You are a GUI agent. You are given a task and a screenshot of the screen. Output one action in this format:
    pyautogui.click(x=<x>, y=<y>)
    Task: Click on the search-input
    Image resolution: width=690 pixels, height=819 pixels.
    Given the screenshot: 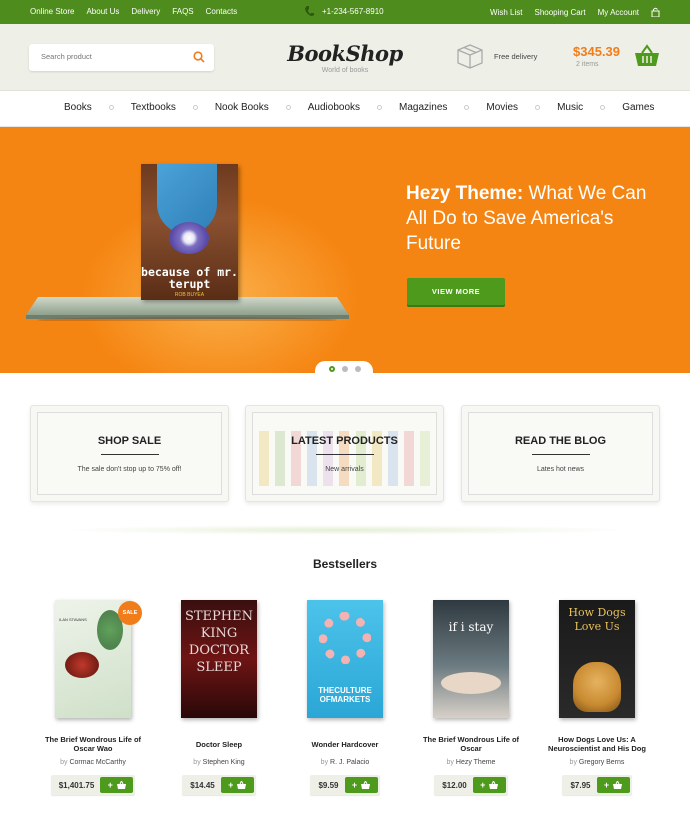 What is the action you would take?
    pyautogui.click(x=111, y=56)
    